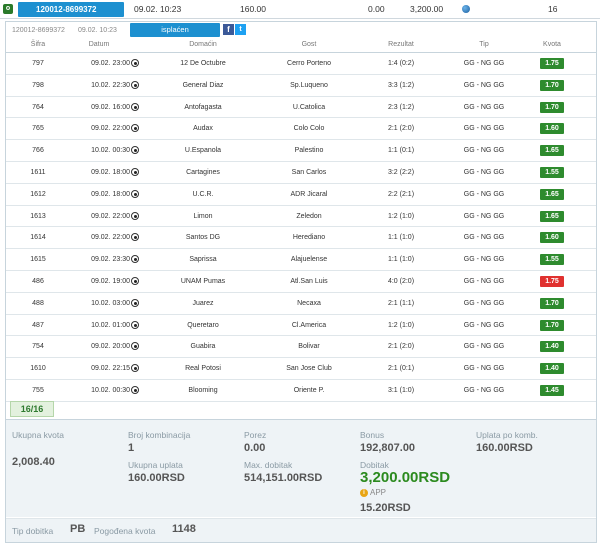 This screenshot has width=600, height=544. I want to click on cell-result: 2:2 (2:1), so click(401, 194).